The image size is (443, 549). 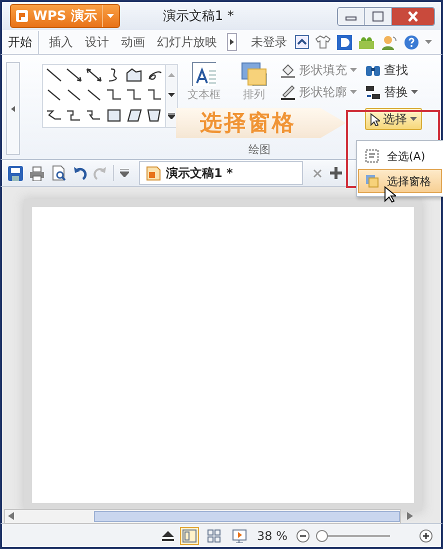 What do you see at coordinates (412, 16) in the screenshot?
I see `close-icon` at bounding box center [412, 16].